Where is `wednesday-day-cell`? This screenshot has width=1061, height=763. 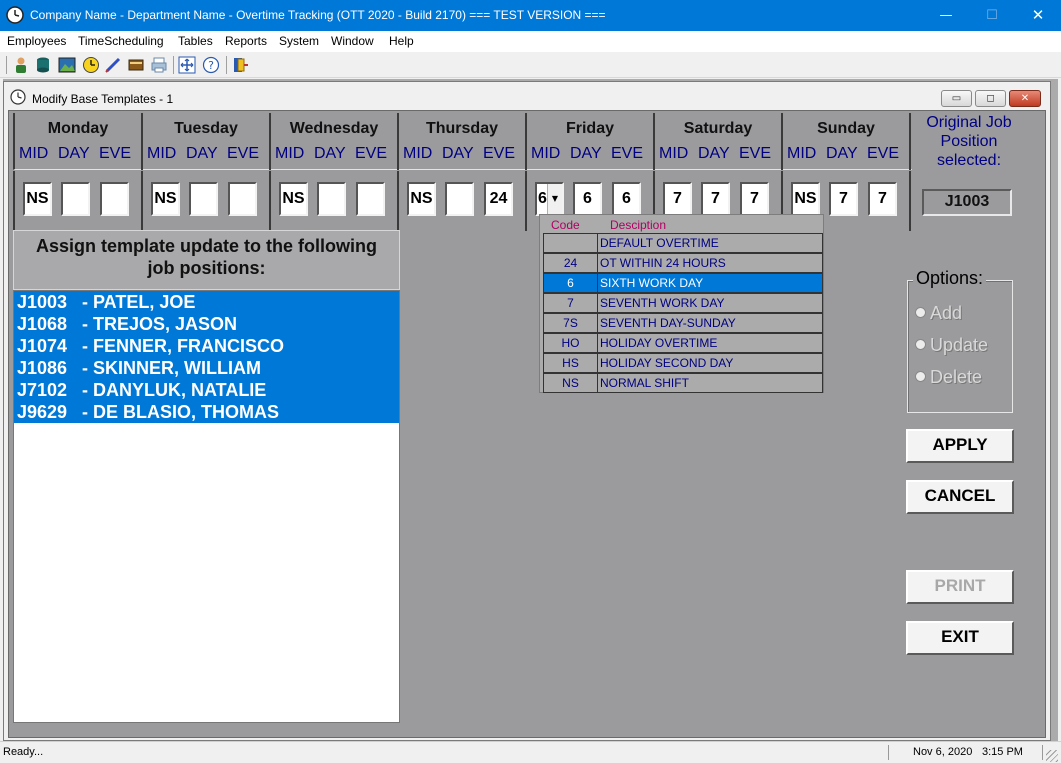 wednesday-day-cell is located at coordinates (331, 199).